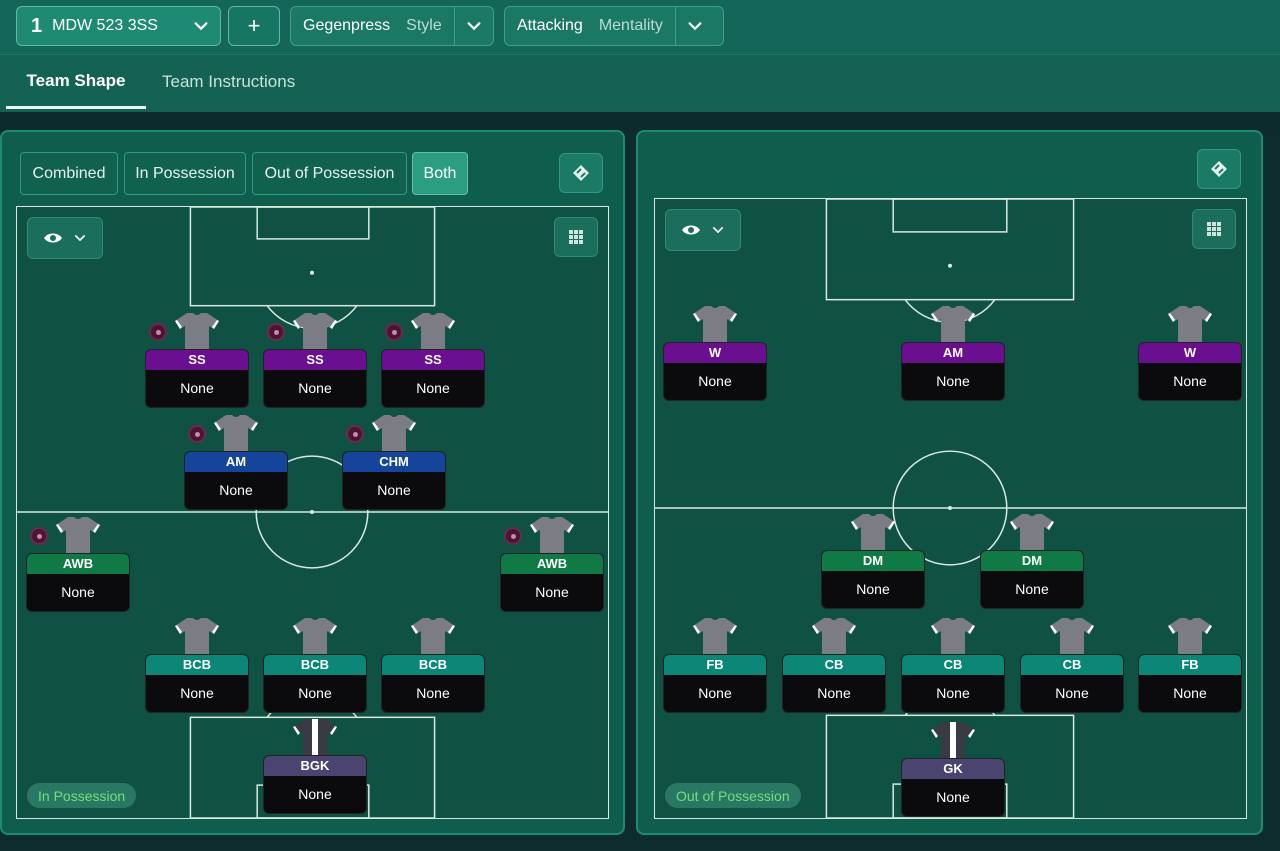 Image resolution: width=1280 pixels, height=851 pixels. Describe the element at coordinates (37, 25) in the screenshot. I see `tactic-number: 1` at that location.